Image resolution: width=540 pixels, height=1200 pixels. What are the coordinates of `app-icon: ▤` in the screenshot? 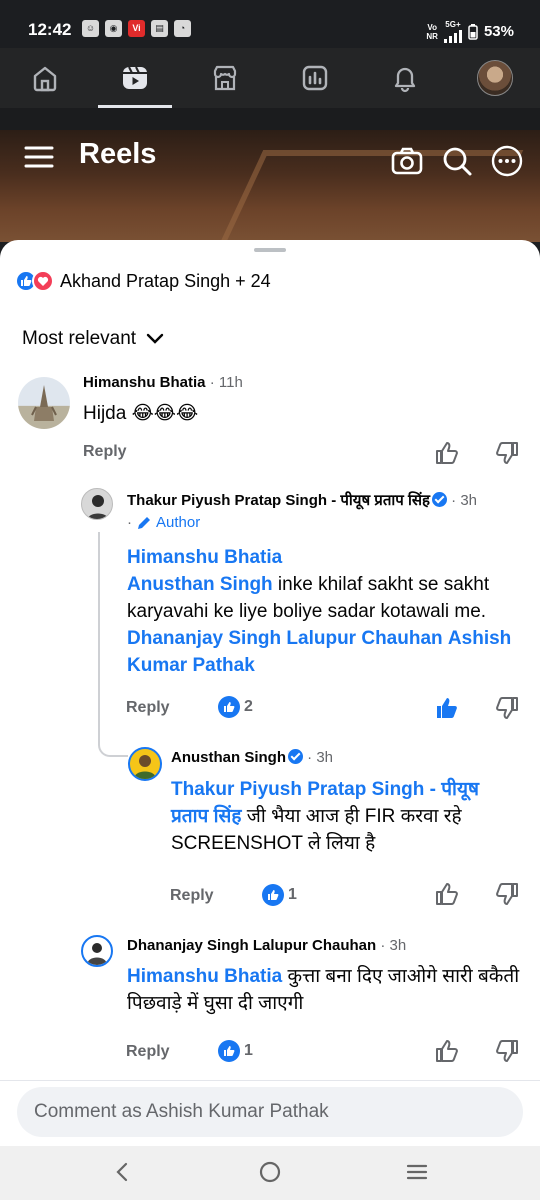 It's located at (159, 28).